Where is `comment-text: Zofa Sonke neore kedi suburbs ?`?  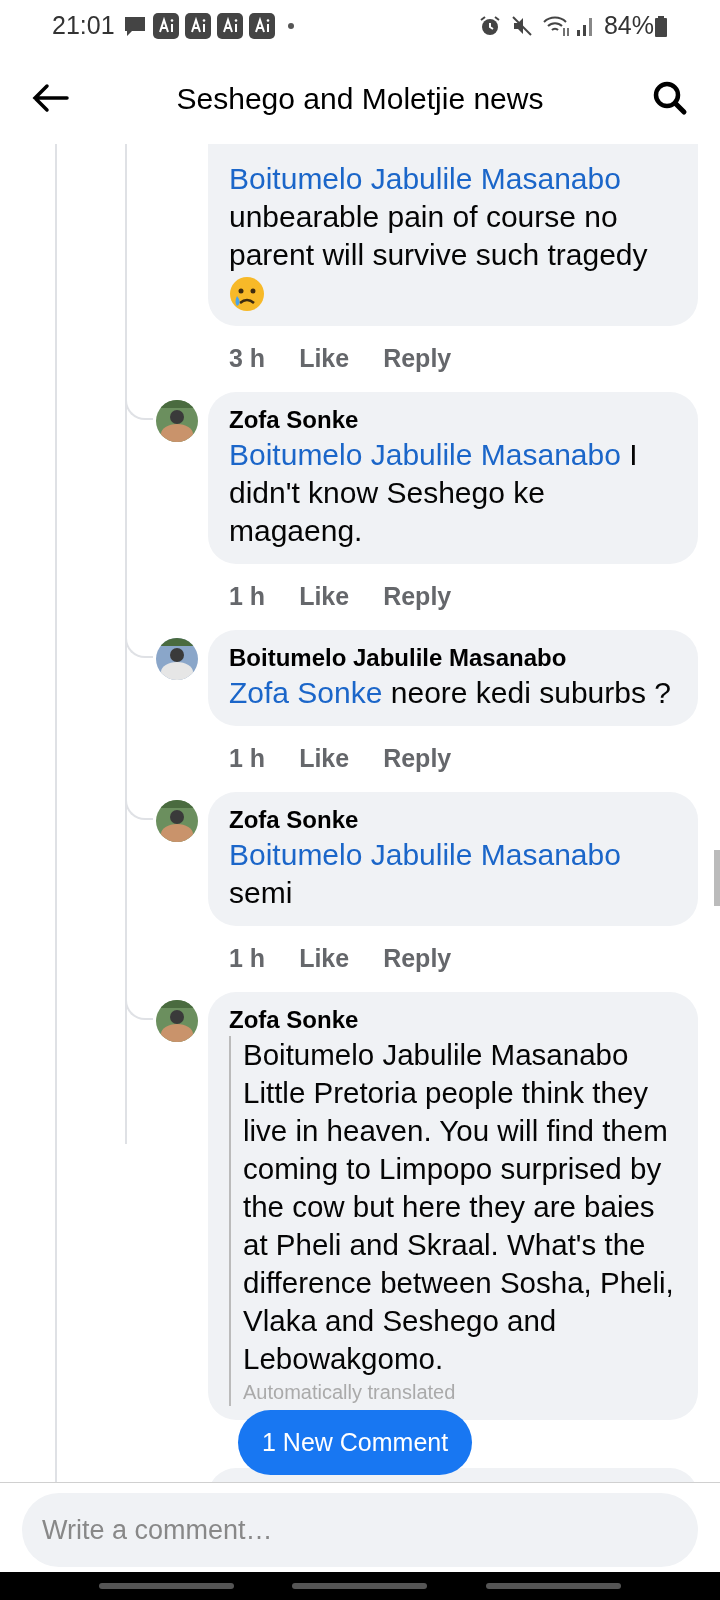 comment-text: Zofa Sonke neore kedi suburbs ? is located at coordinates (450, 693).